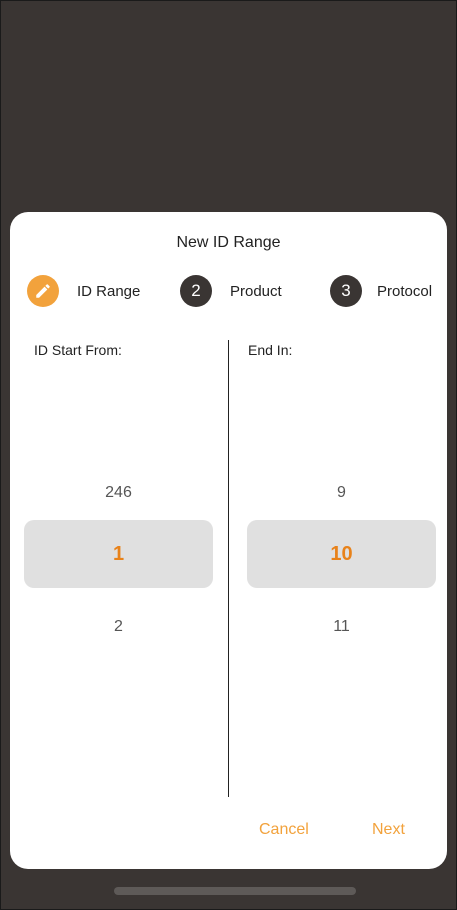  I want to click on end-in-label: End In:, so click(270, 350).